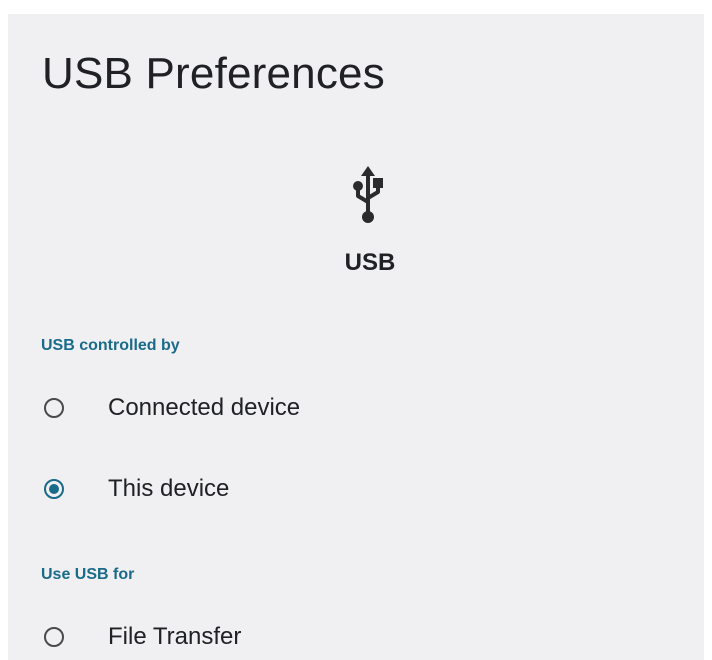 The image size is (712, 660). I want to click on radio-option-file-transfer: File Transfer, so click(364, 636).